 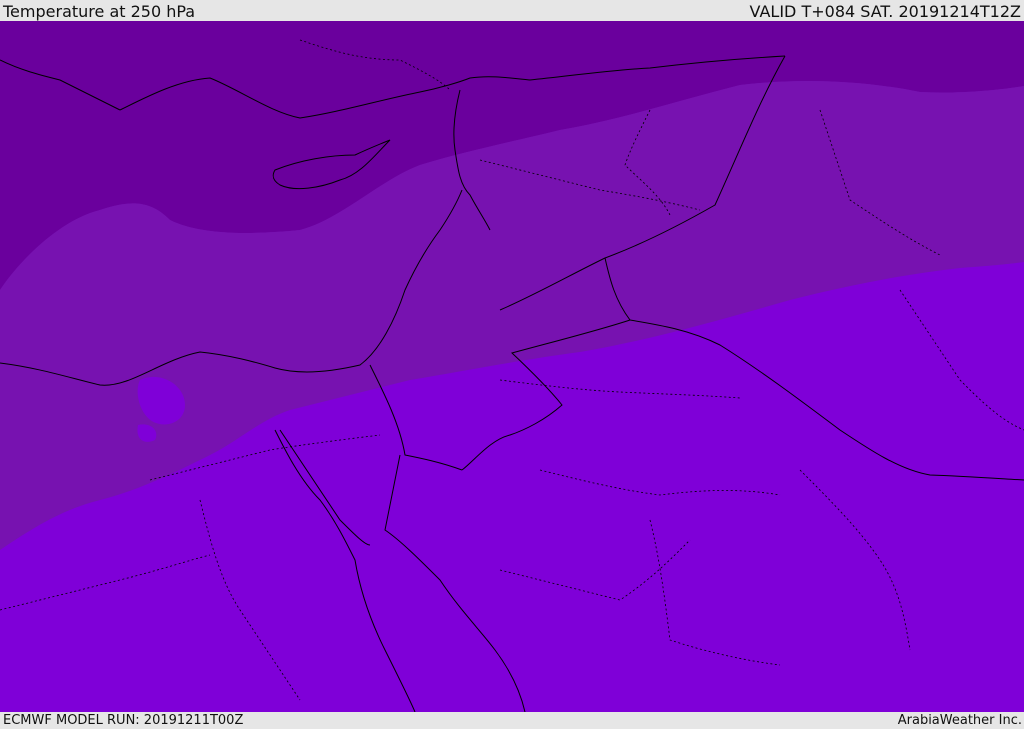 What do you see at coordinates (123, 720) in the screenshot?
I see `model-run: ECMWF MODEL RUN: 20191211T00Z` at bounding box center [123, 720].